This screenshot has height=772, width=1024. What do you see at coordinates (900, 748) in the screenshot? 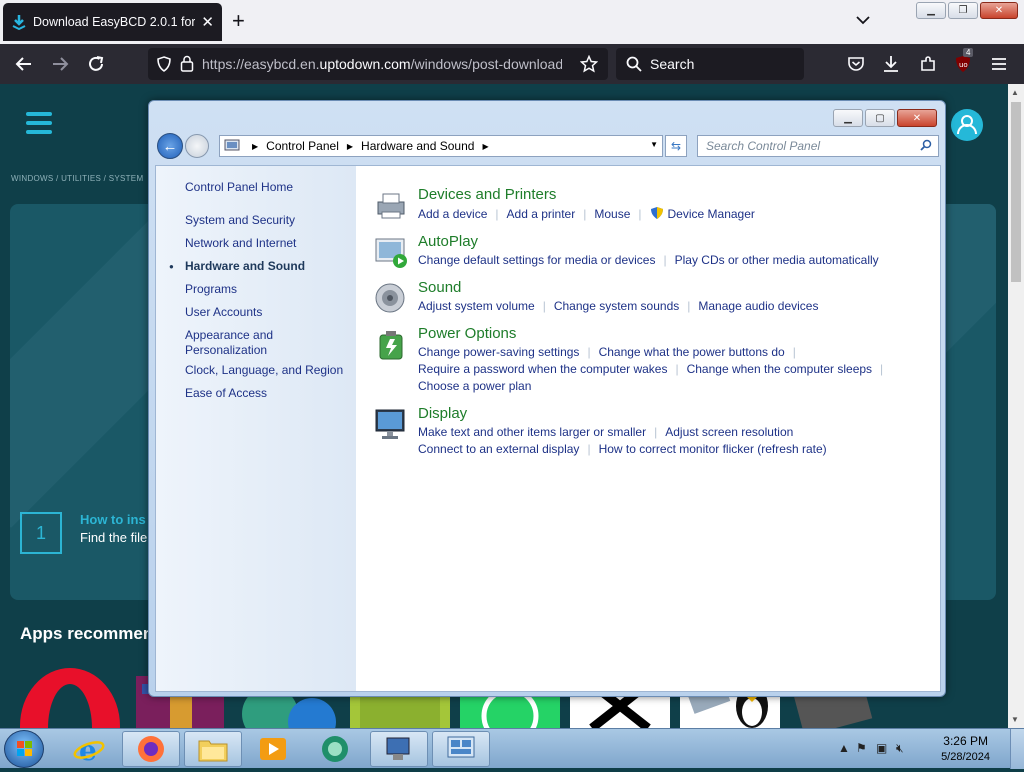
I see `volume-muted-icon: 🔇︎` at bounding box center [900, 748].